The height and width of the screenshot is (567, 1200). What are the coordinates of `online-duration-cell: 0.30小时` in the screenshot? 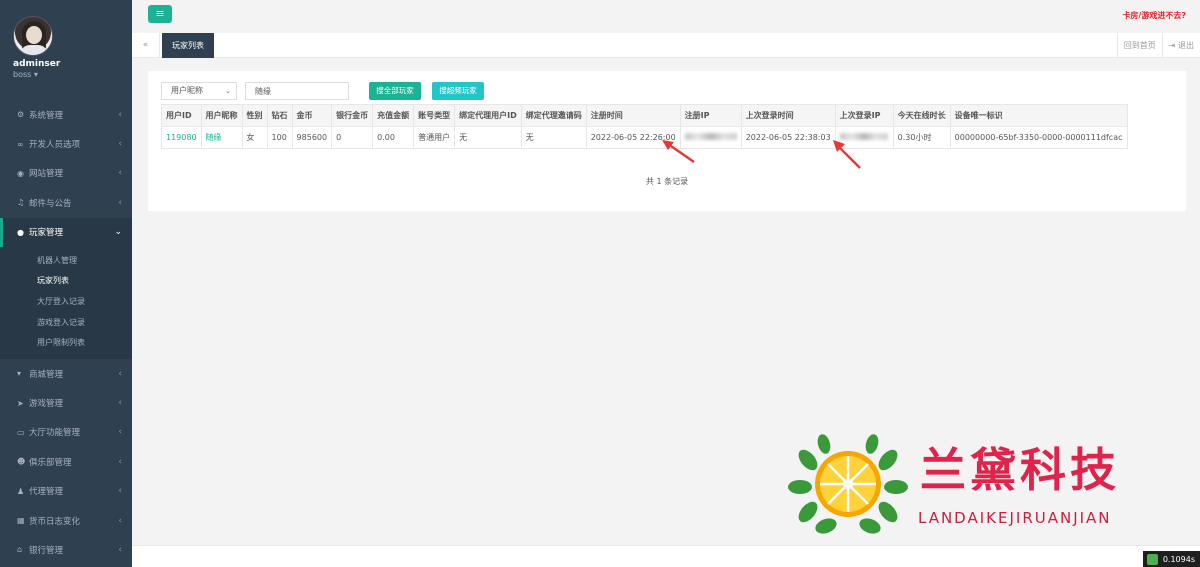 It's located at (921, 137).